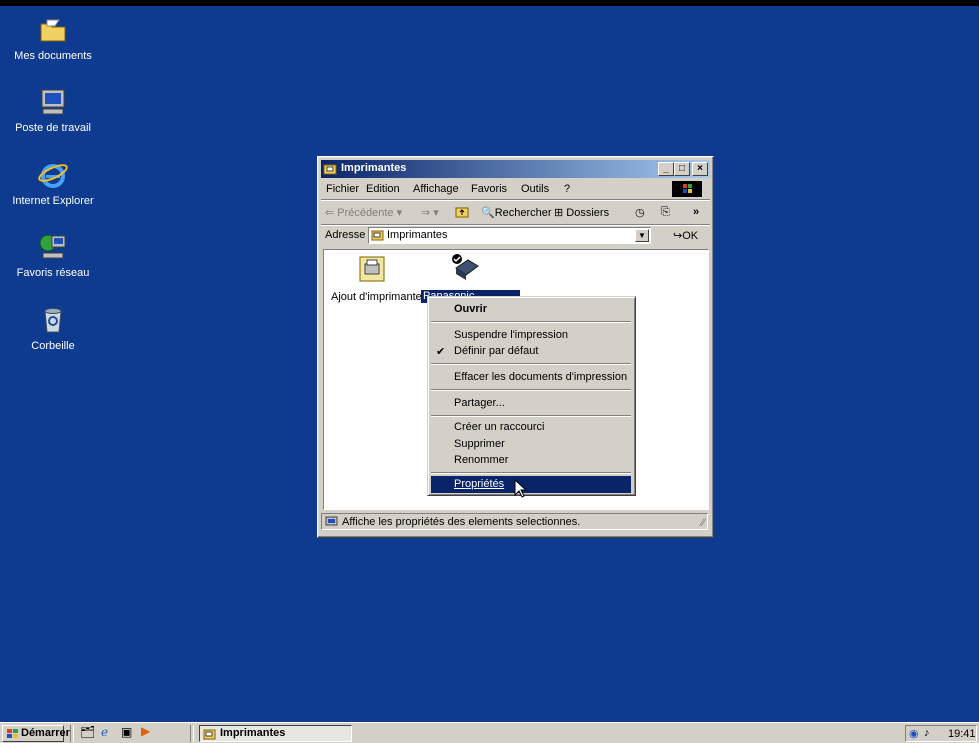 The image size is (979, 743). I want to click on add-printer-icon, so click(372, 269).